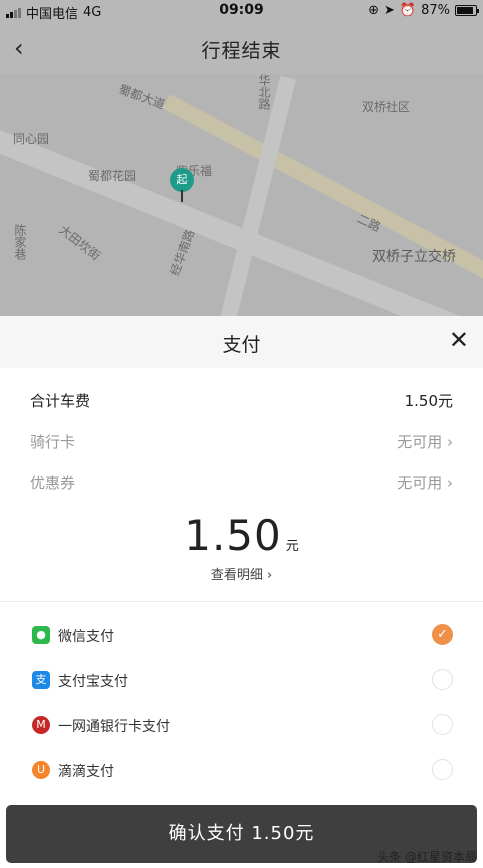  What do you see at coordinates (141, 97) in the screenshot?
I see `map-label: 蜀都大道` at bounding box center [141, 97].